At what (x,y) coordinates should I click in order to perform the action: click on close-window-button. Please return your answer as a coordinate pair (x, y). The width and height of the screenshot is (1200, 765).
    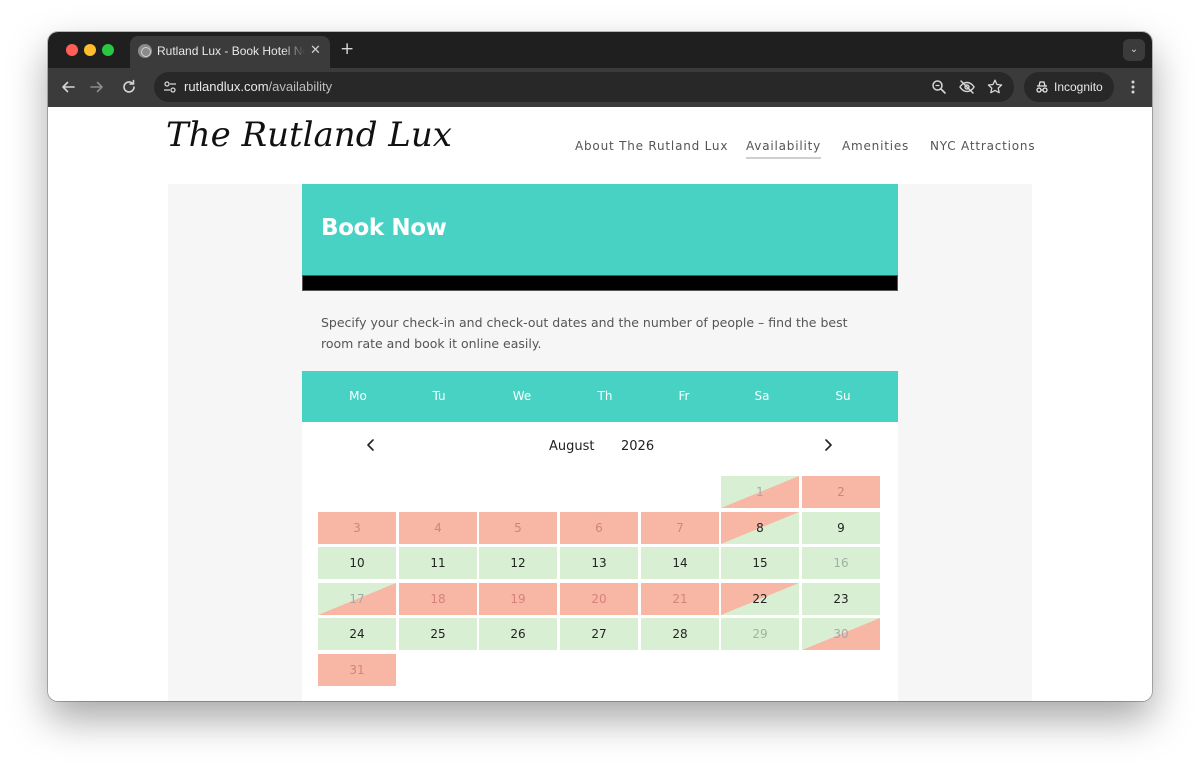
    Looking at the image, I should click on (72, 50).